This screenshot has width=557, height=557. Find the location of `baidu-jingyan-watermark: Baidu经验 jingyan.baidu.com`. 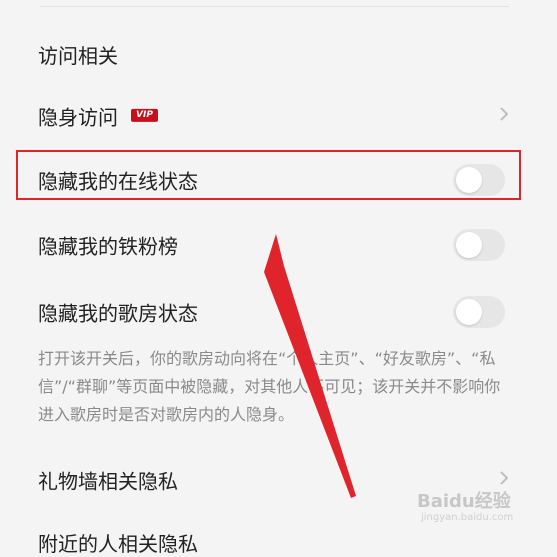

baidu-jingyan-watermark: Baidu经验 jingyan.baidu.com is located at coordinates (478, 506).